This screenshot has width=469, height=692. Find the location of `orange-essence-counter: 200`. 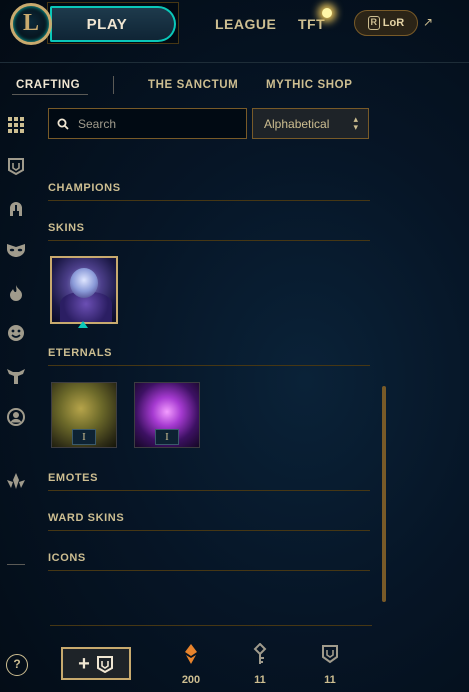

orange-essence-counter: 200 is located at coordinates (191, 664).